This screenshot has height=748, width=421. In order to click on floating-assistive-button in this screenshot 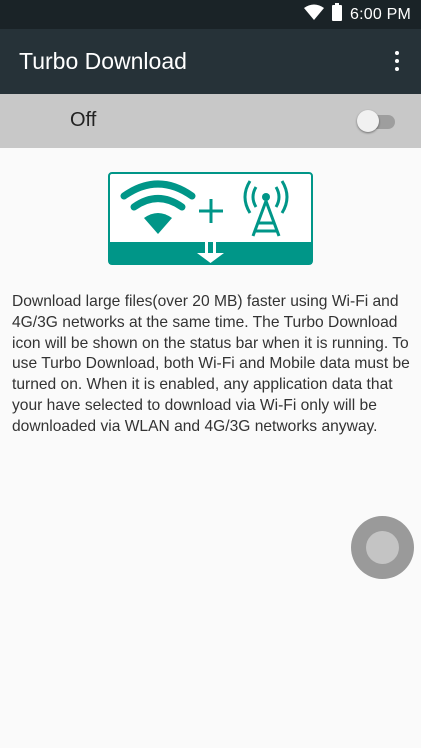, I will do `click(382, 547)`.